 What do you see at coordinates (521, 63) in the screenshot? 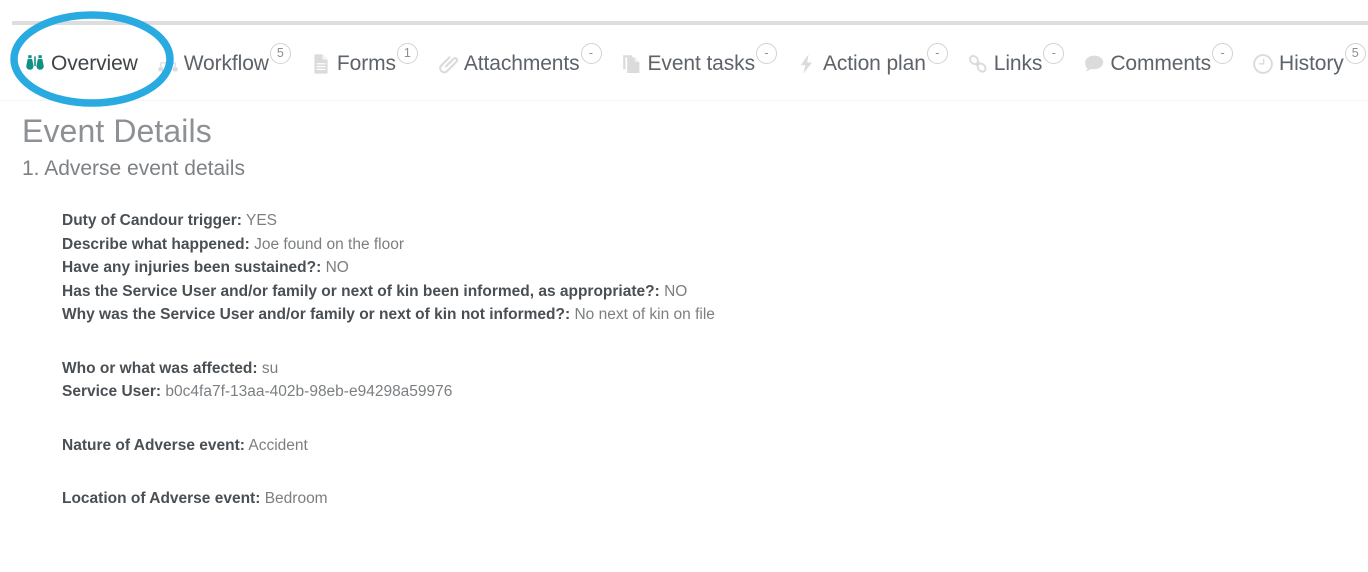
I see `tab-label: Attachments` at bounding box center [521, 63].